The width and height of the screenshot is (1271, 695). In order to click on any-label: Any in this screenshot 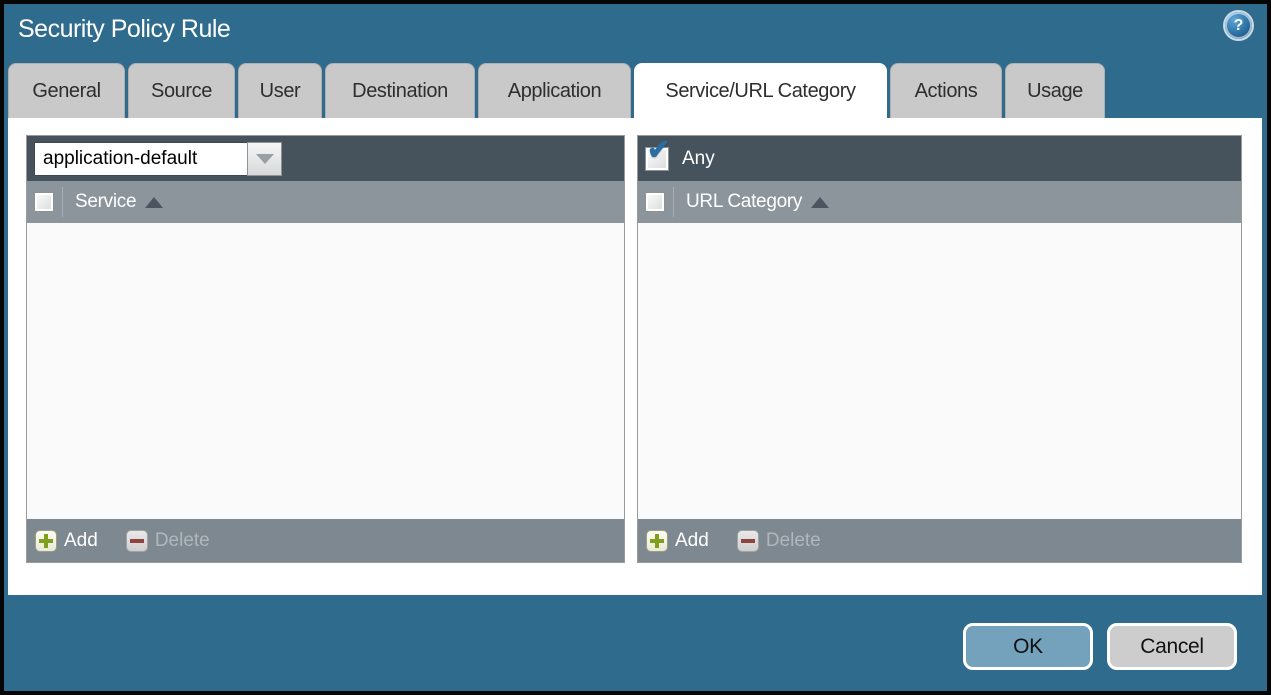, I will do `click(698, 158)`.